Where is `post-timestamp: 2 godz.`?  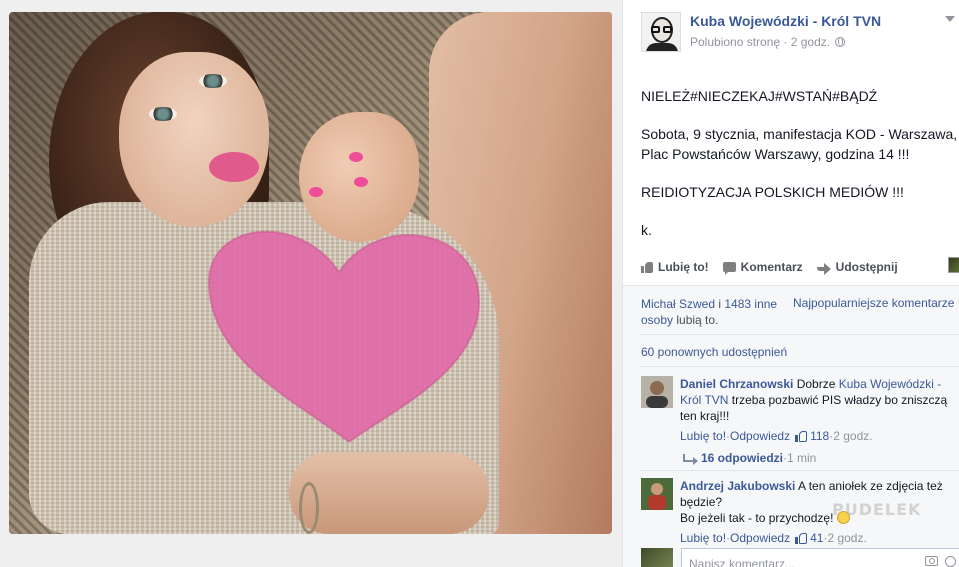 post-timestamp: 2 godz. is located at coordinates (810, 42).